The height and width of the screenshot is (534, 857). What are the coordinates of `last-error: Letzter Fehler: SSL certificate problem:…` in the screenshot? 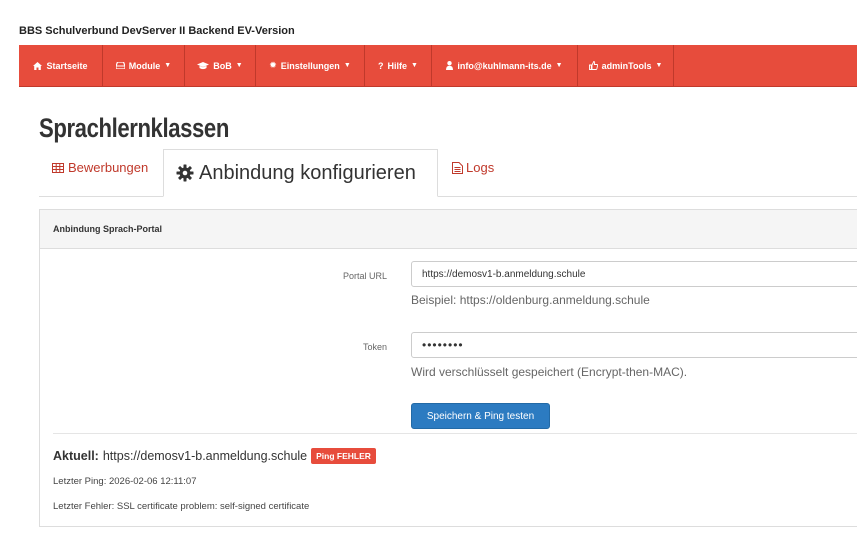 It's located at (181, 506).